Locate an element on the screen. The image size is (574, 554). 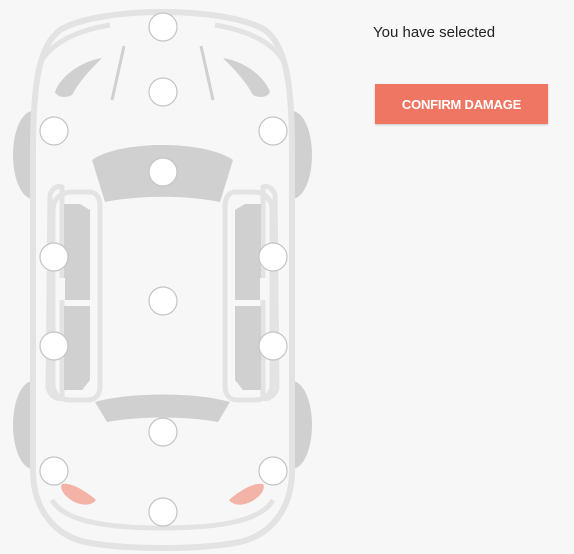
hotspot-rear-right-door is located at coordinates (273, 346).